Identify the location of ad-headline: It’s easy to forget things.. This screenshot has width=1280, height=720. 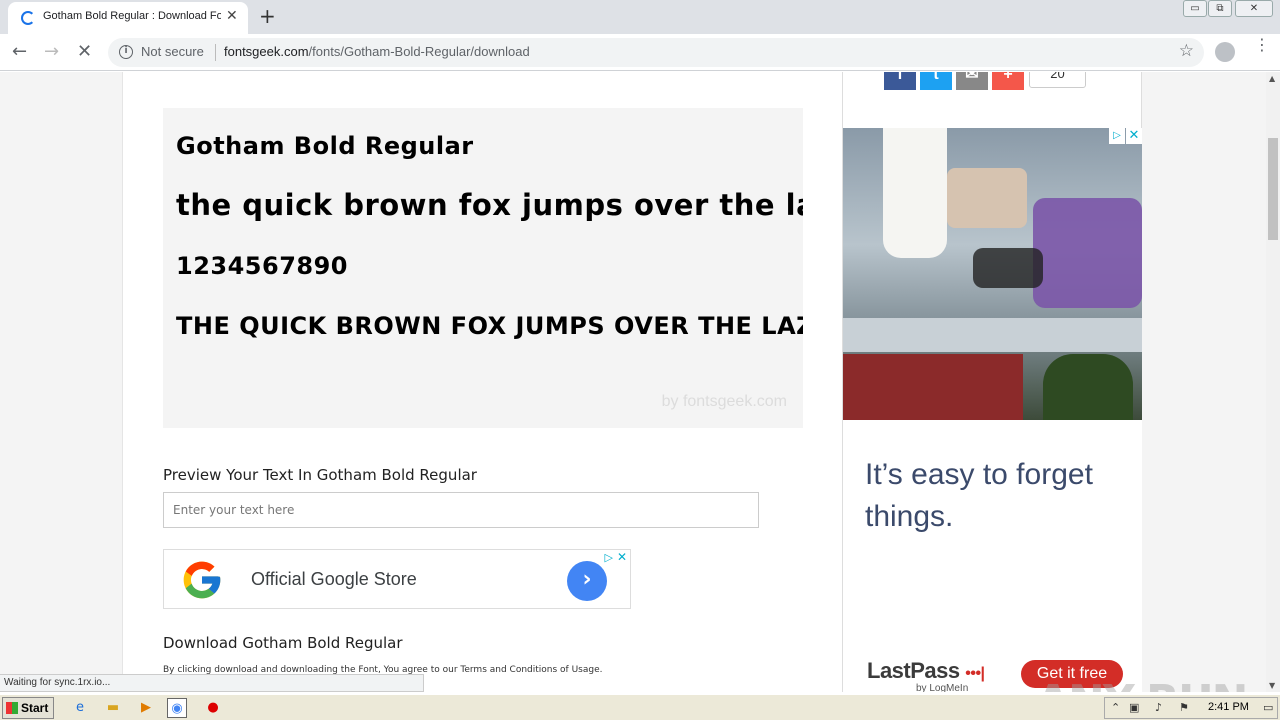
(995, 496).